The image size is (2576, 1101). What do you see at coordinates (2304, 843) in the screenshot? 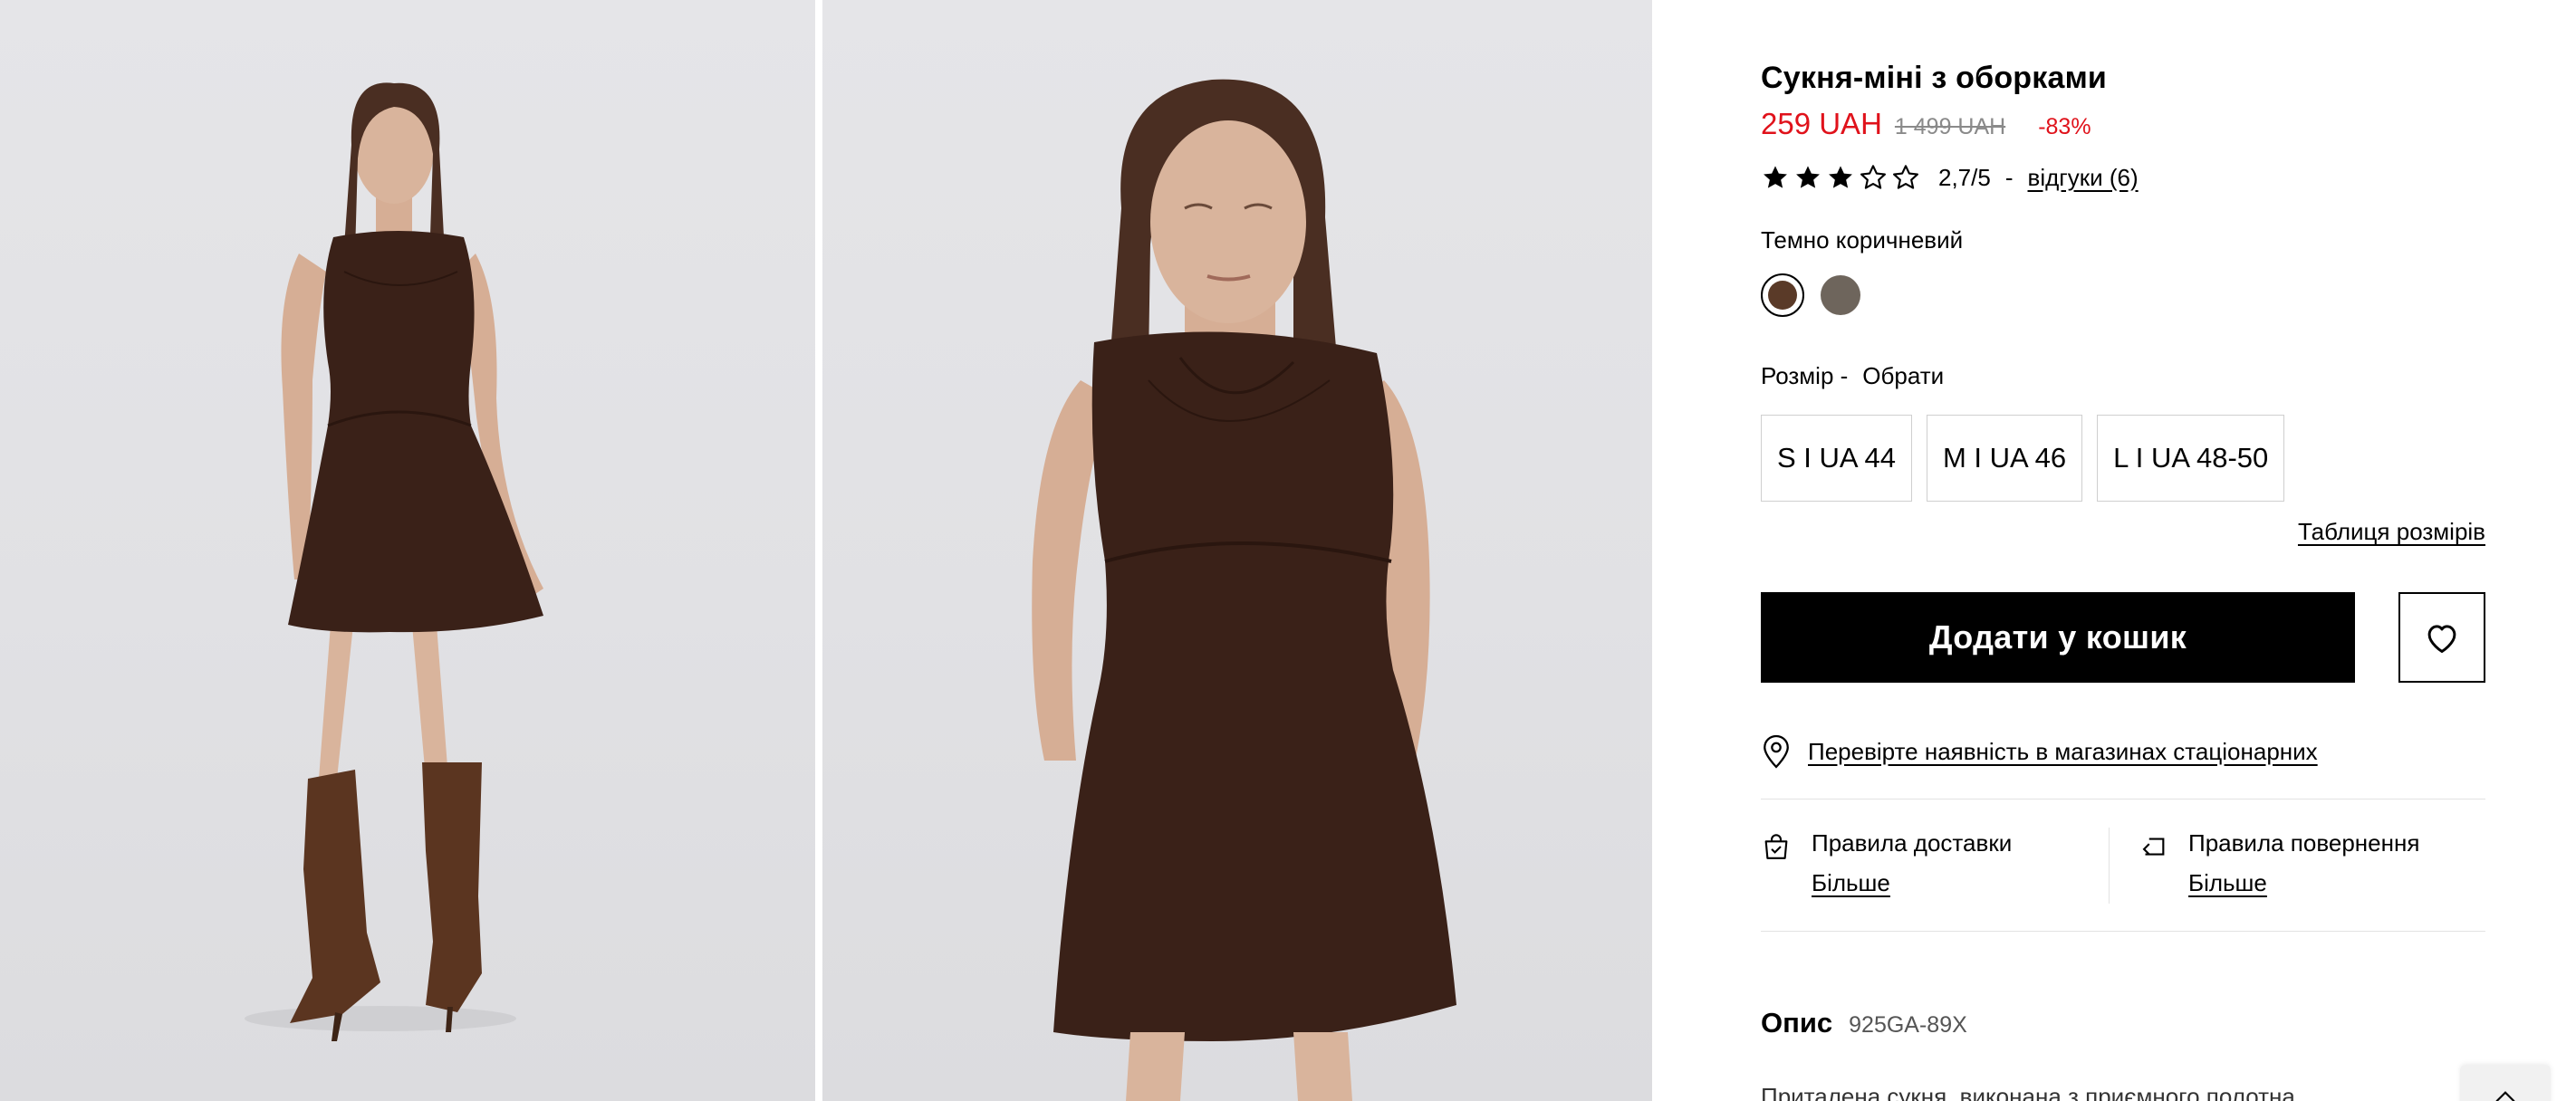
I see `return-policy-title: Правила повернення` at bounding box center [2304, 843].